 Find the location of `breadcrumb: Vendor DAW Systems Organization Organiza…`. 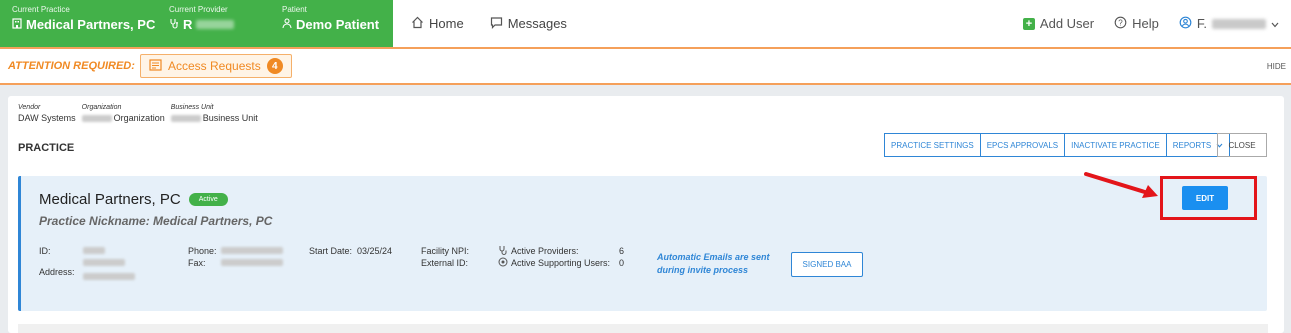

breadcrumb: Vendor DAW Systems Organization Organiza… is located at coordinates (141, 113).